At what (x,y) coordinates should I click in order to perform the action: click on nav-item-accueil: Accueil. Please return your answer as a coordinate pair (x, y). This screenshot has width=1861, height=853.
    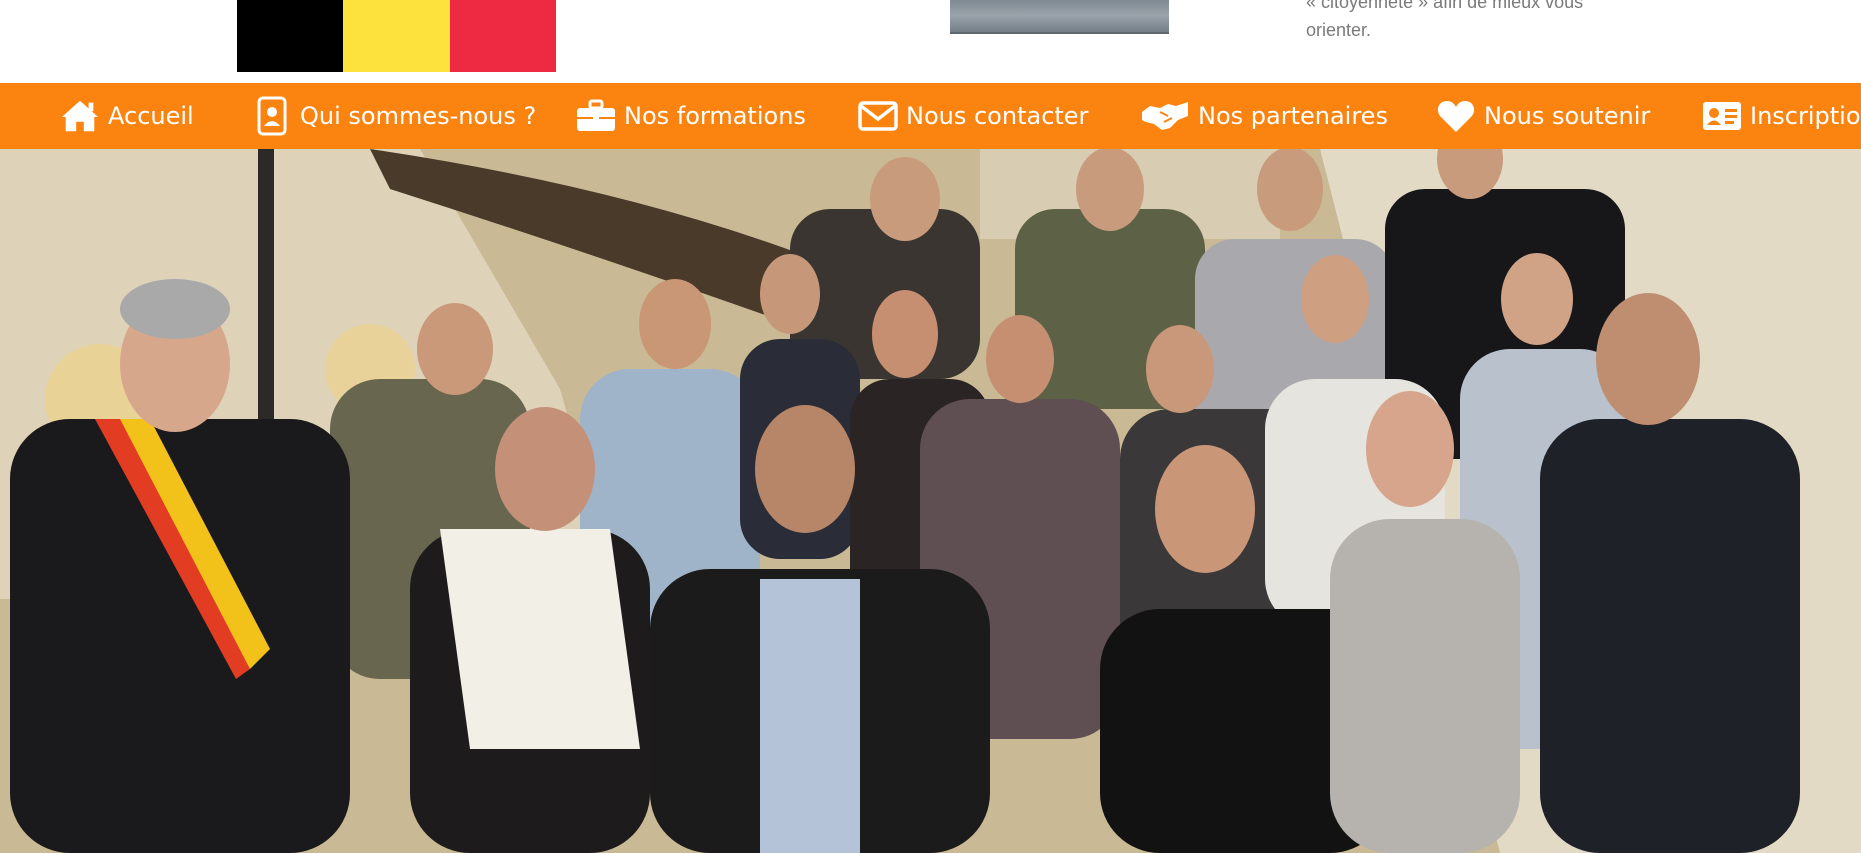
    Looking at the image, I should click on (127, 116).